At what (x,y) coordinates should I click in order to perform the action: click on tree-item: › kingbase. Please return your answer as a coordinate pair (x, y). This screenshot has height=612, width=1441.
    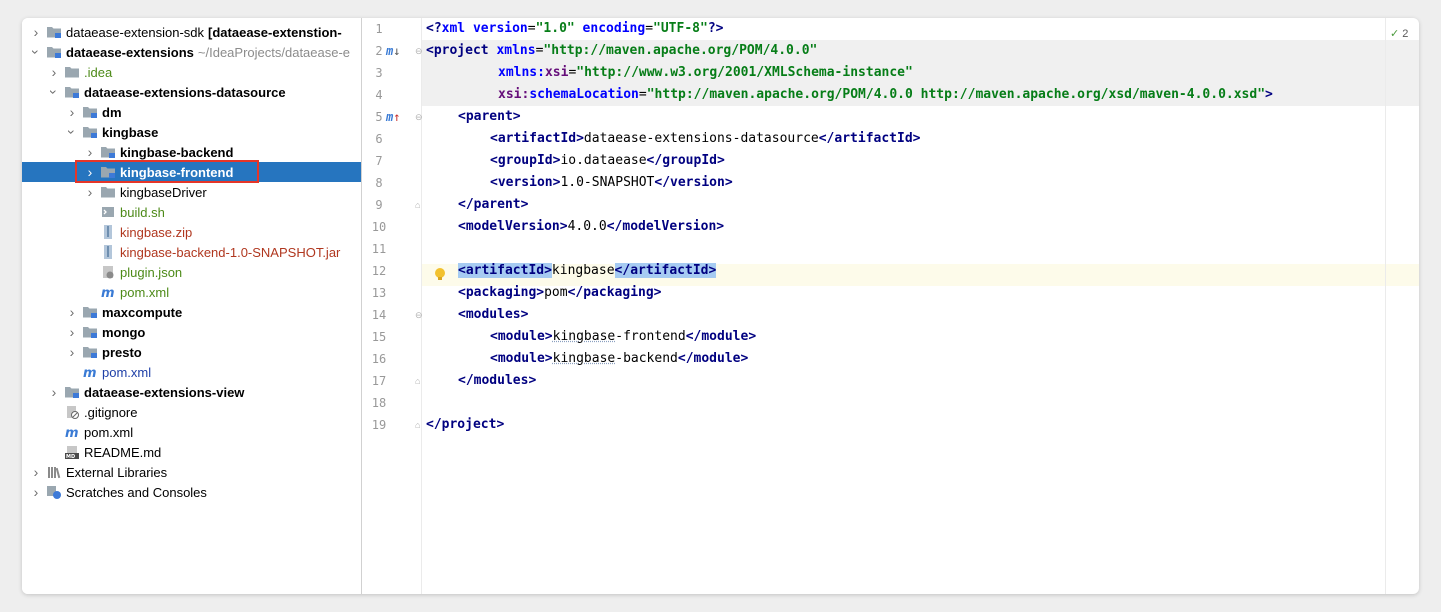
    Looking at the image, I should click on (191, 132).